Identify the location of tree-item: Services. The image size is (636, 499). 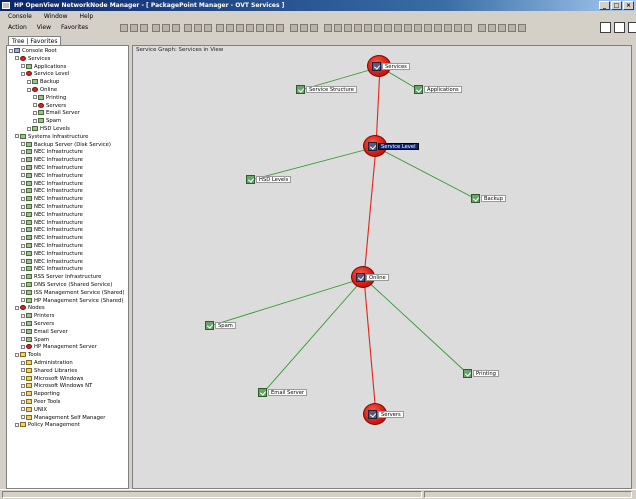
(32, 59).